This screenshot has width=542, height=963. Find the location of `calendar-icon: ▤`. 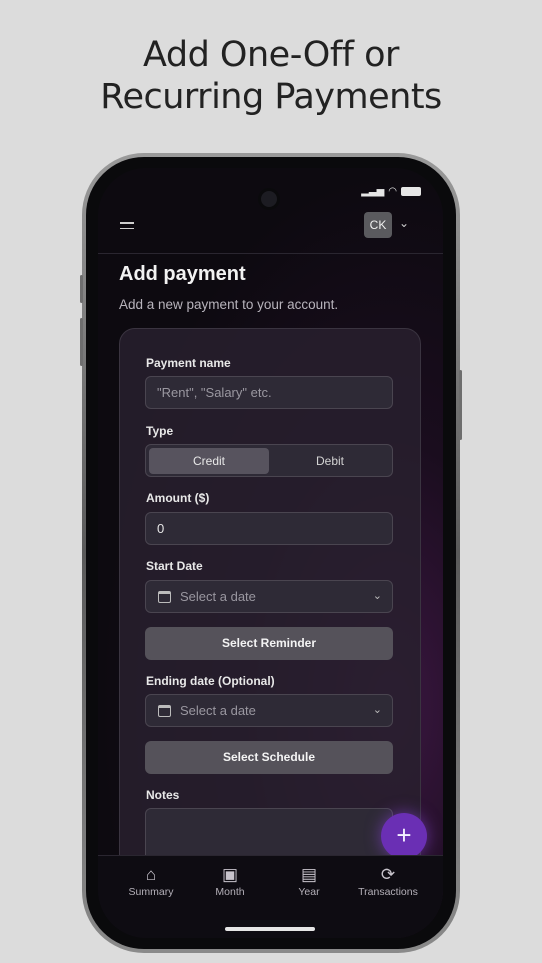

calendar-icon: ▤ is located at coordinates (309, 874).